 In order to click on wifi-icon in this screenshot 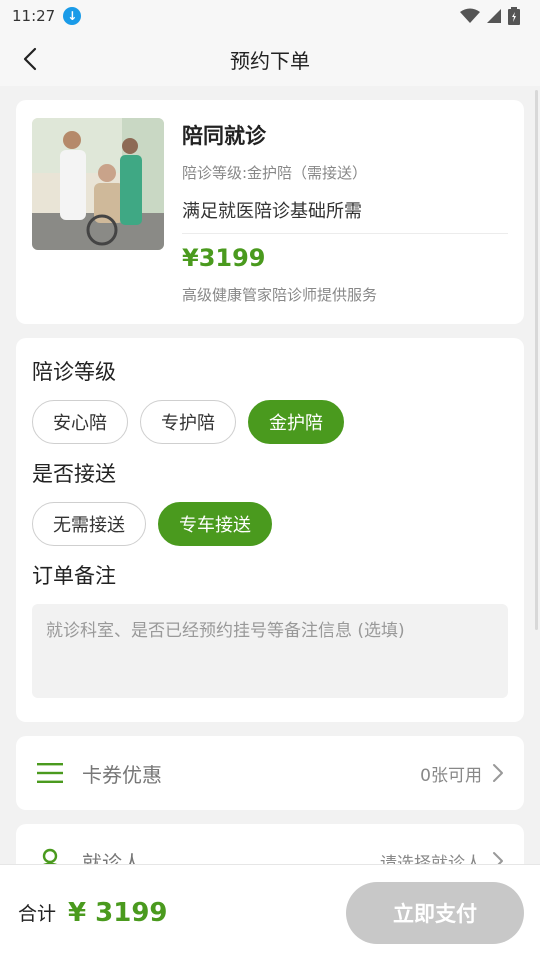, I will do `click(470, 15)`.